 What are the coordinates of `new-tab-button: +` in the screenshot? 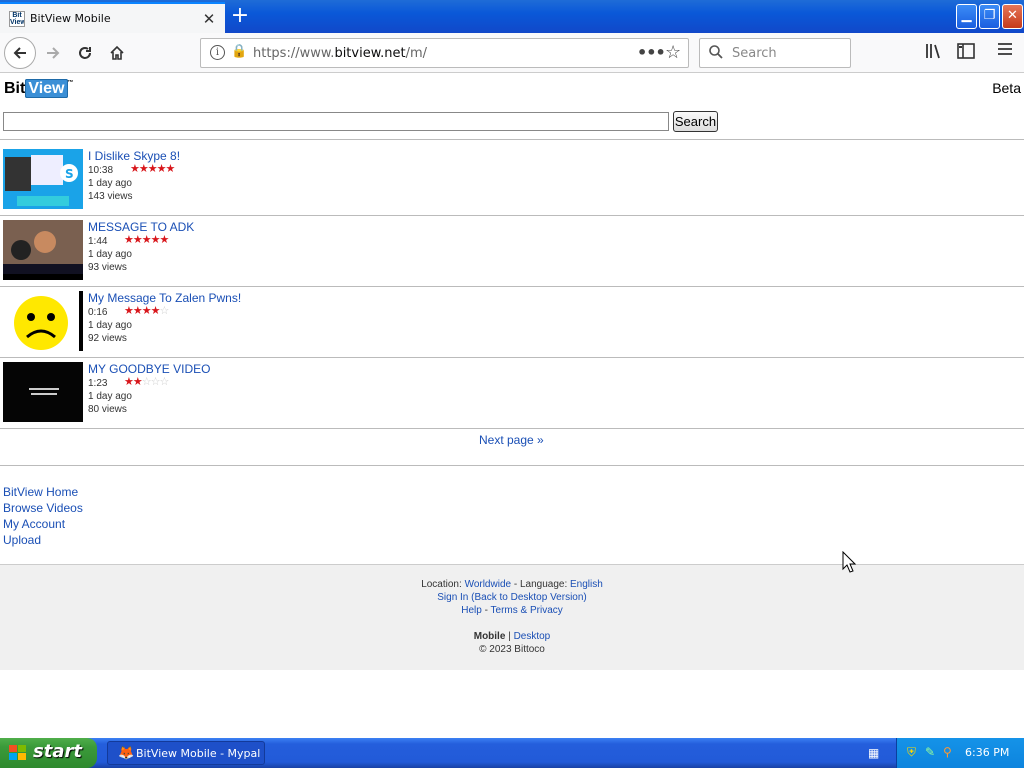 It's located at (240, 16).